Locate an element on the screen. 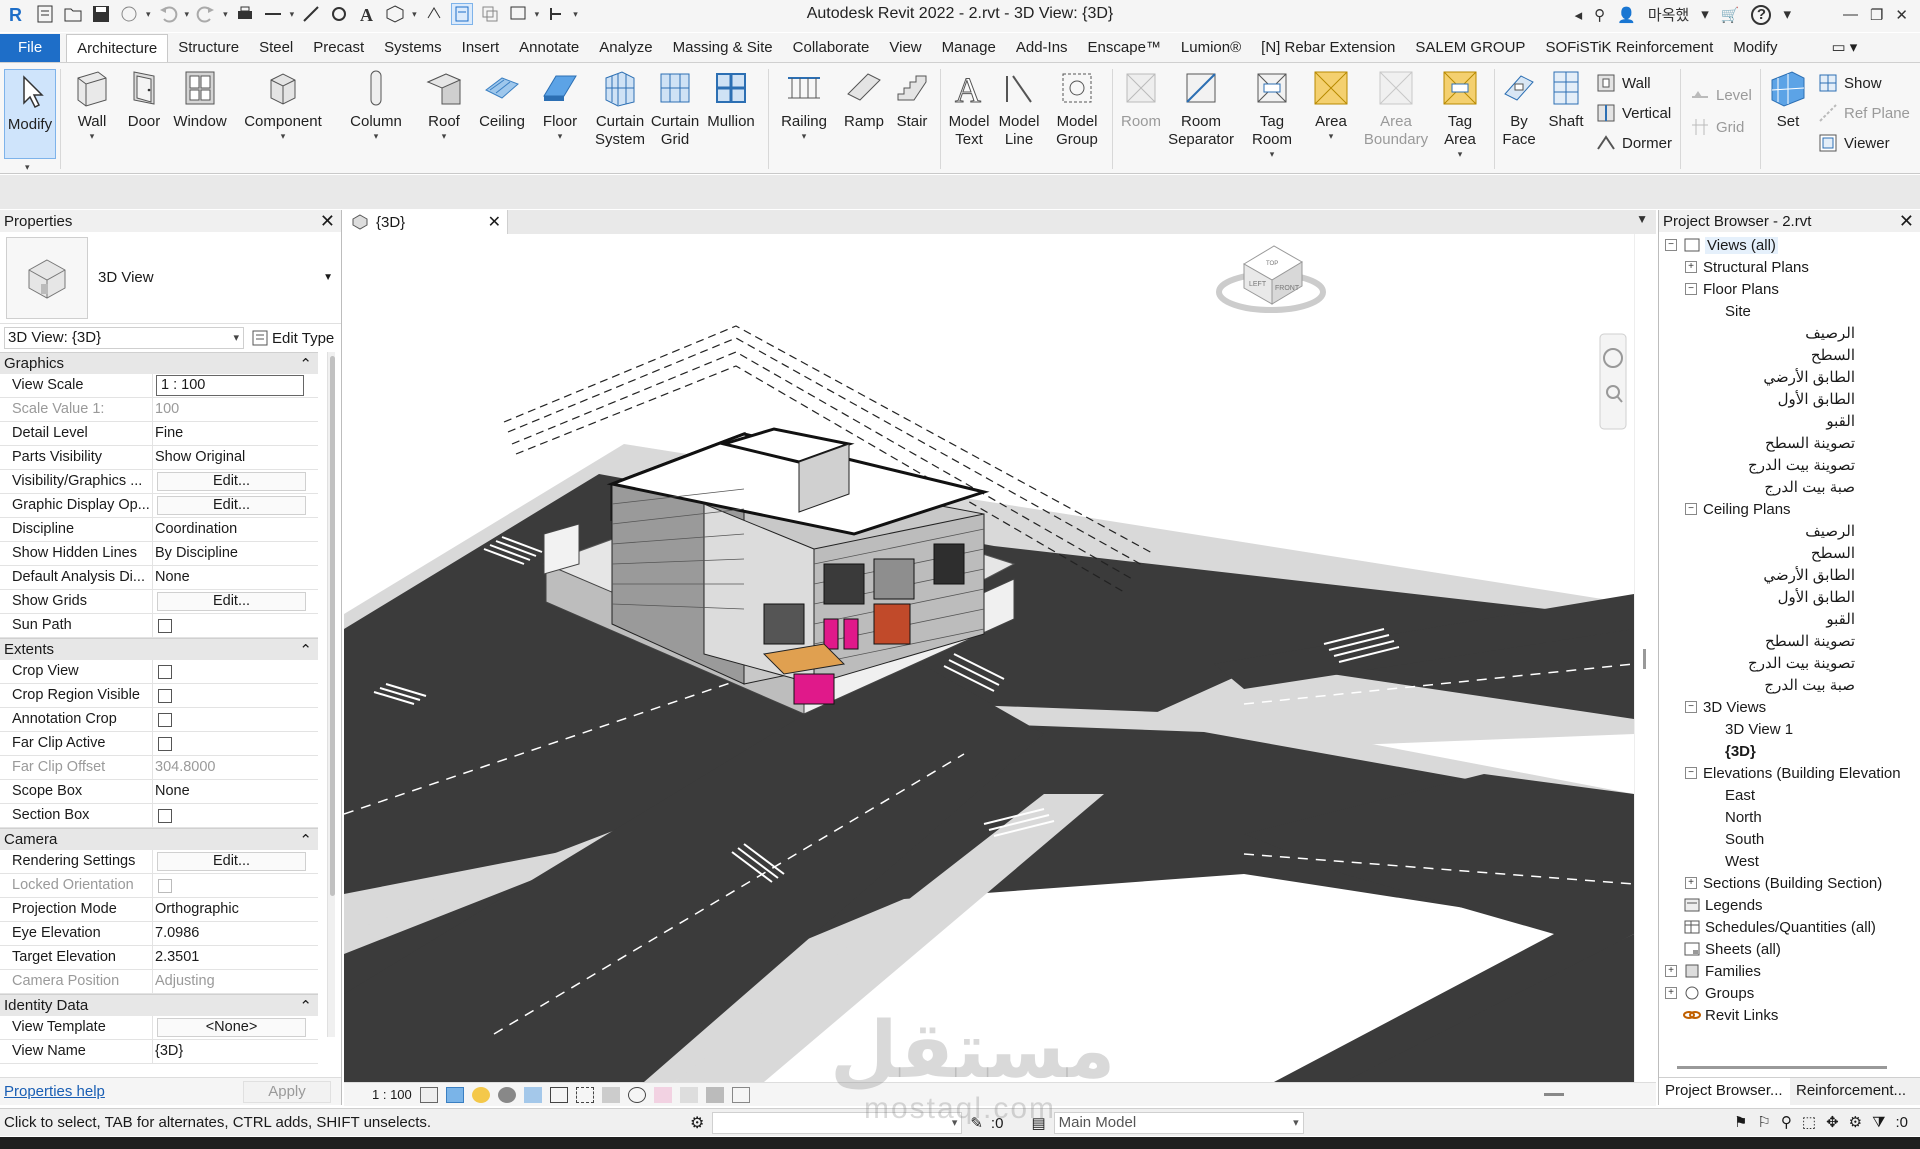 Image resolution: width=1920 pixels, height=1149 pixels. browser-node: − Floor Plans is located at coordinates (1789, 289).